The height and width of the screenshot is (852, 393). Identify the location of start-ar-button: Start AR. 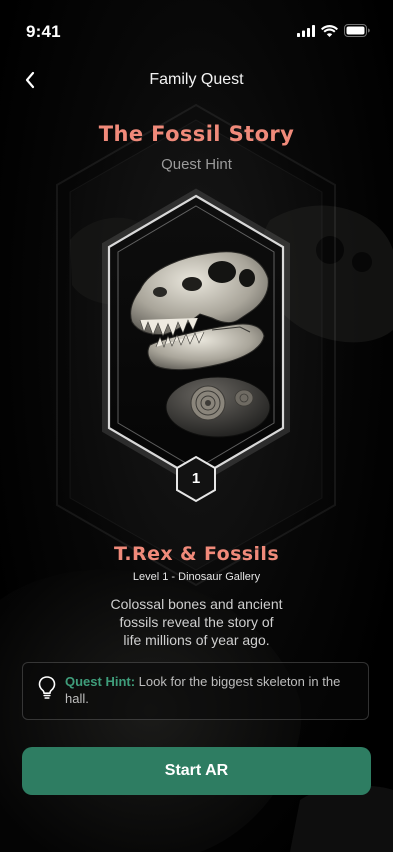
(196, 771).